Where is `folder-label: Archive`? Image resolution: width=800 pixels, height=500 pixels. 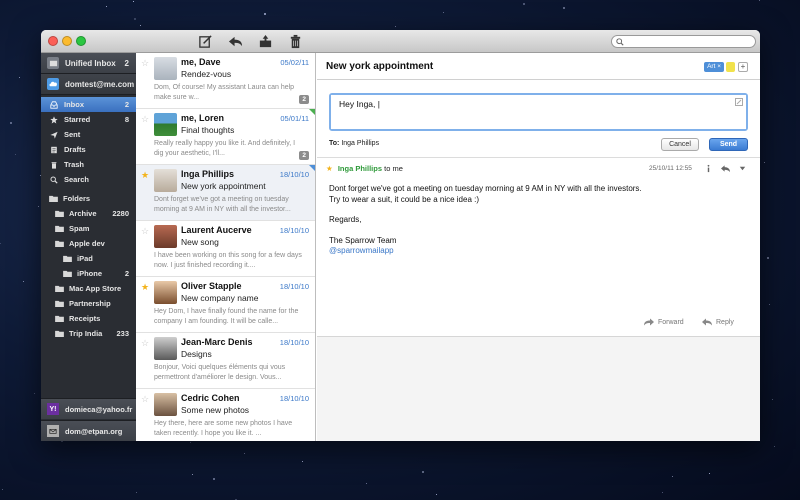
folder-label: Archive is located at coordinates (83, 213).